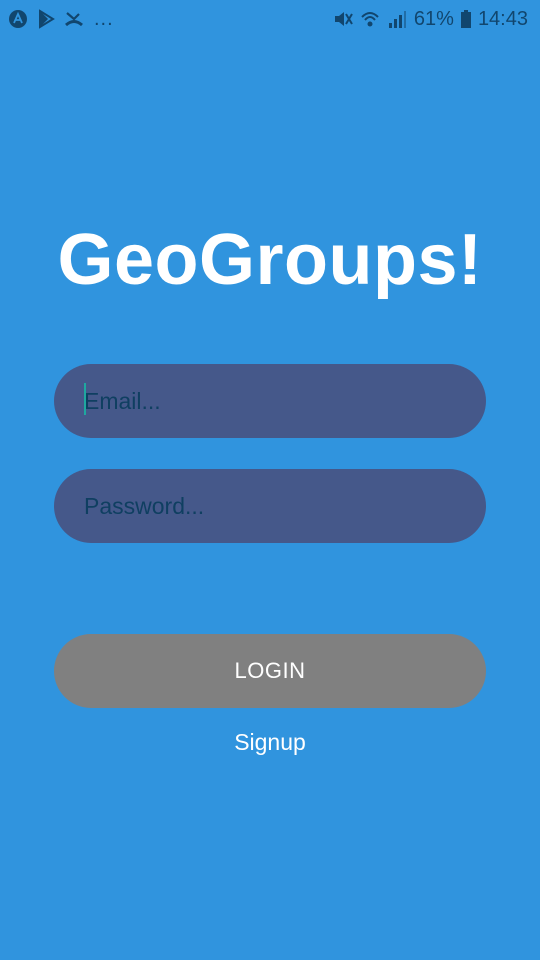  I want to click on battery-icon, so click(465, 19).